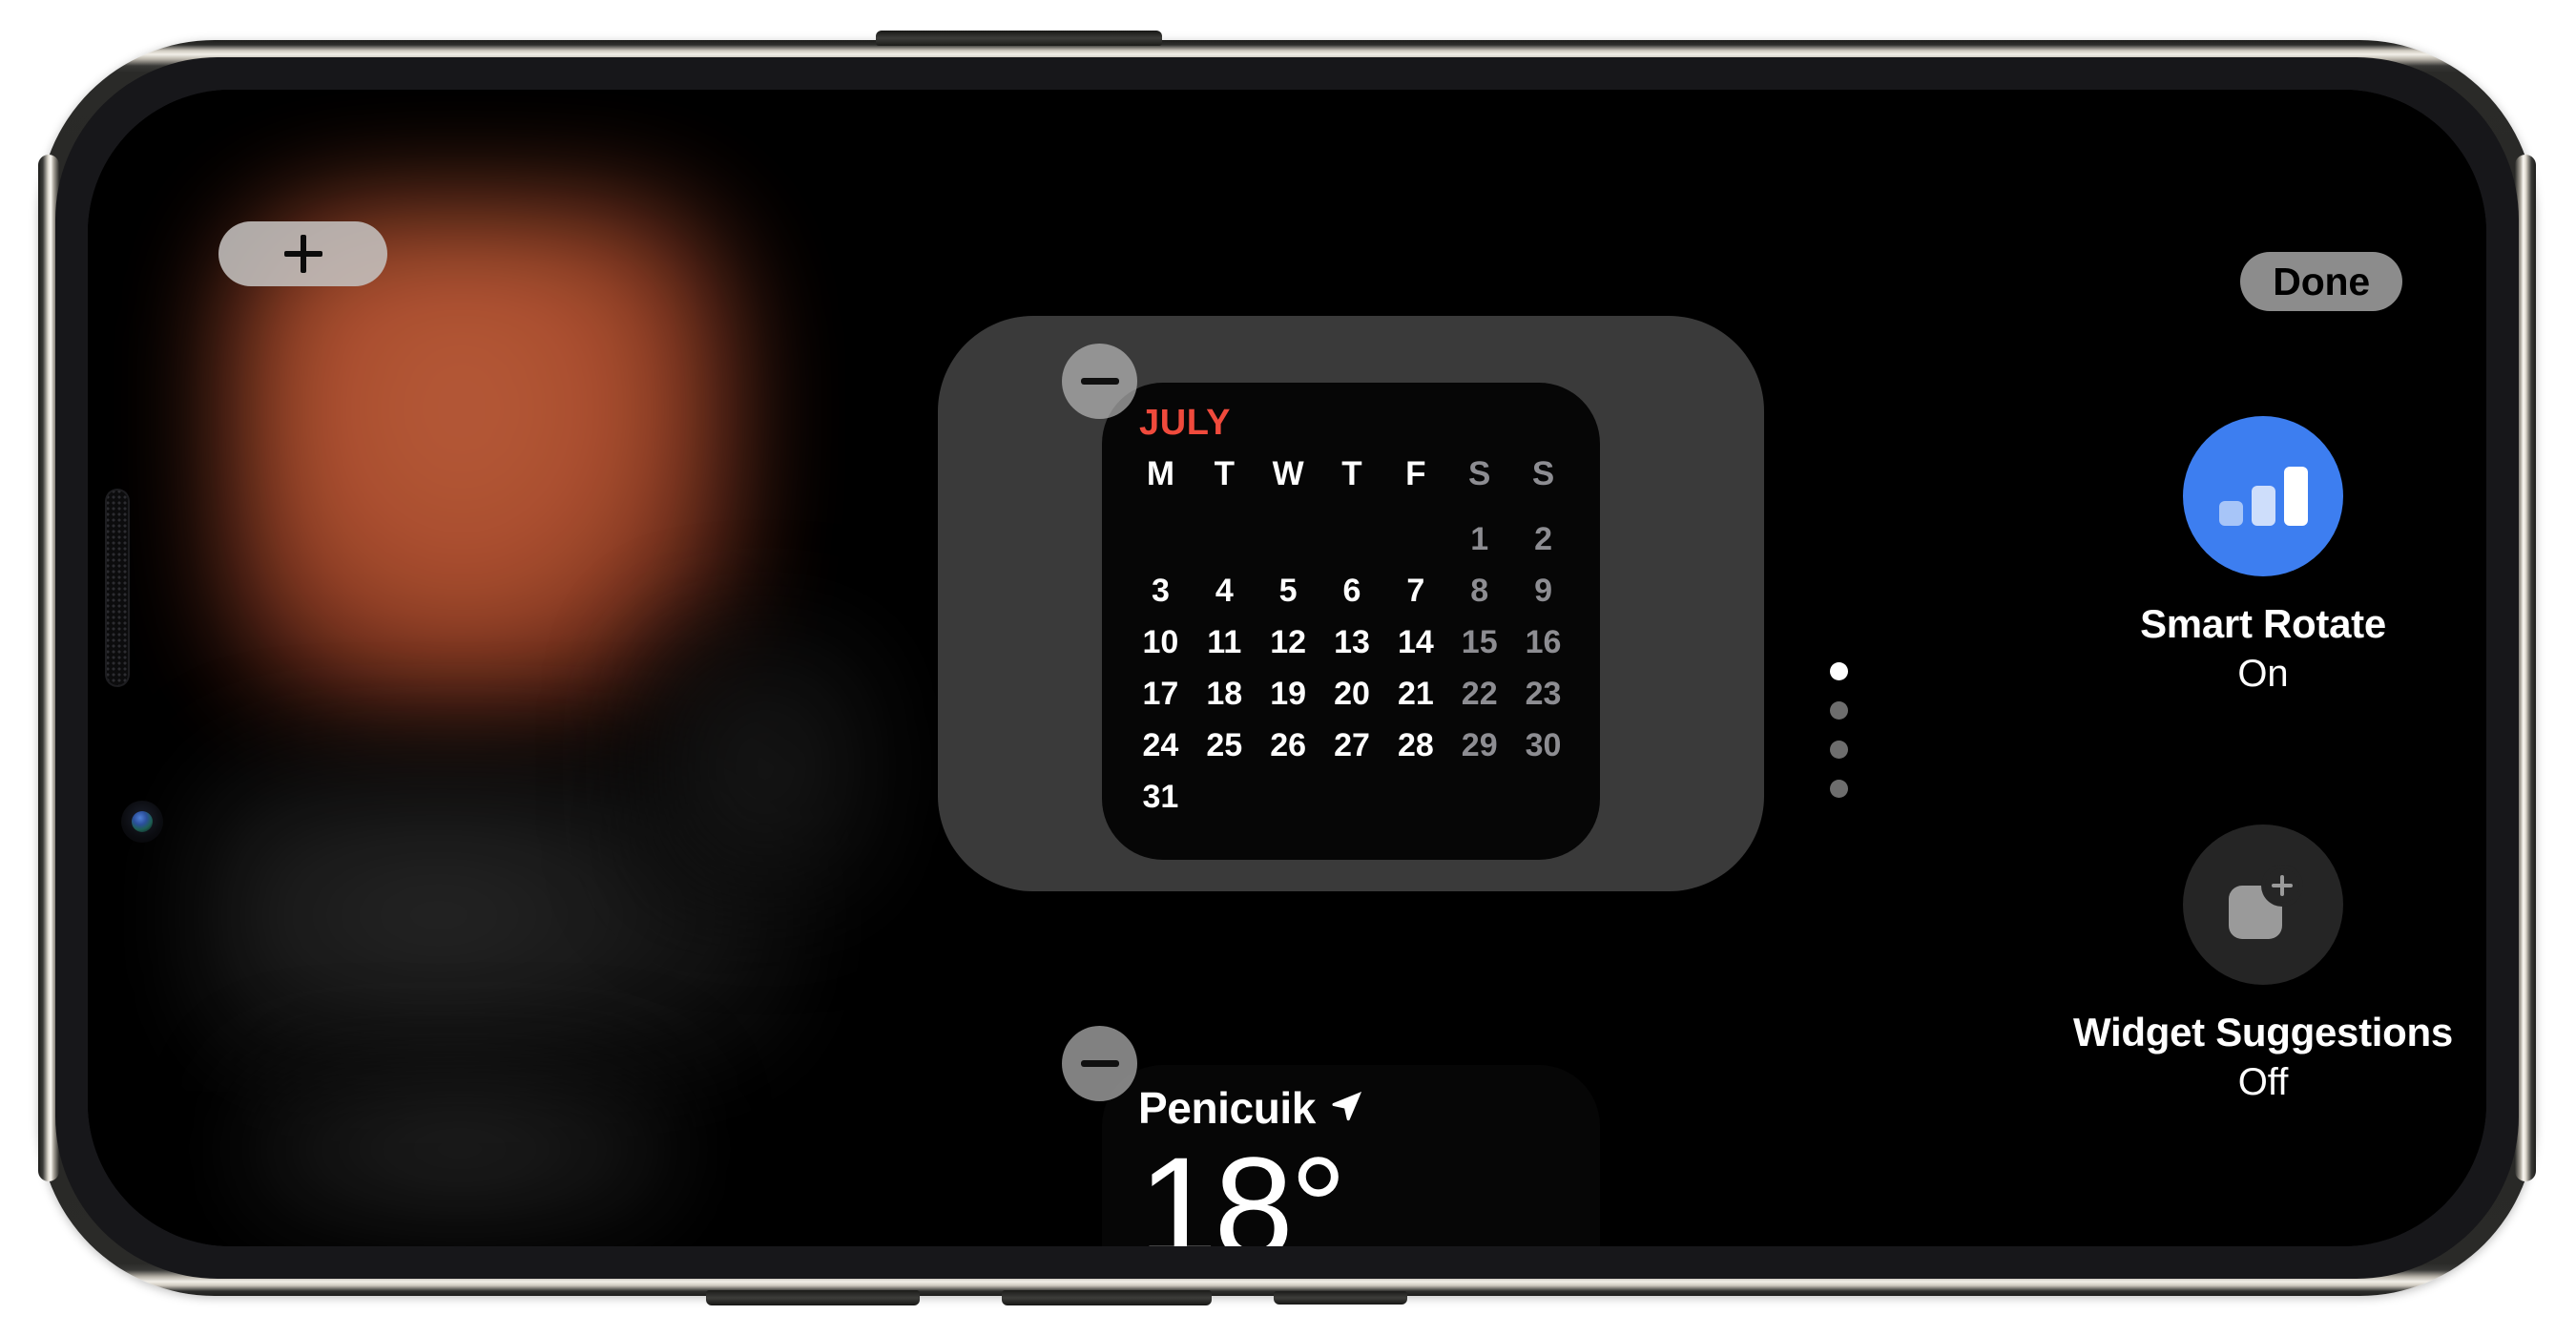  What do you see at coordinates (1347, 1108) in the screenshot?
I see `location-arrow-icon` at bounding box center [1347, 1108].